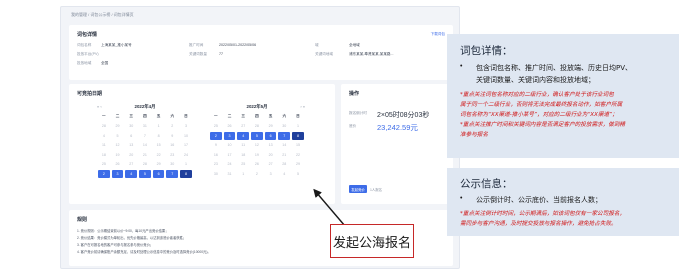  Describe the element at coordinates (302, 106) in the screenshot. I see `next-month-icon: › »` at that location.